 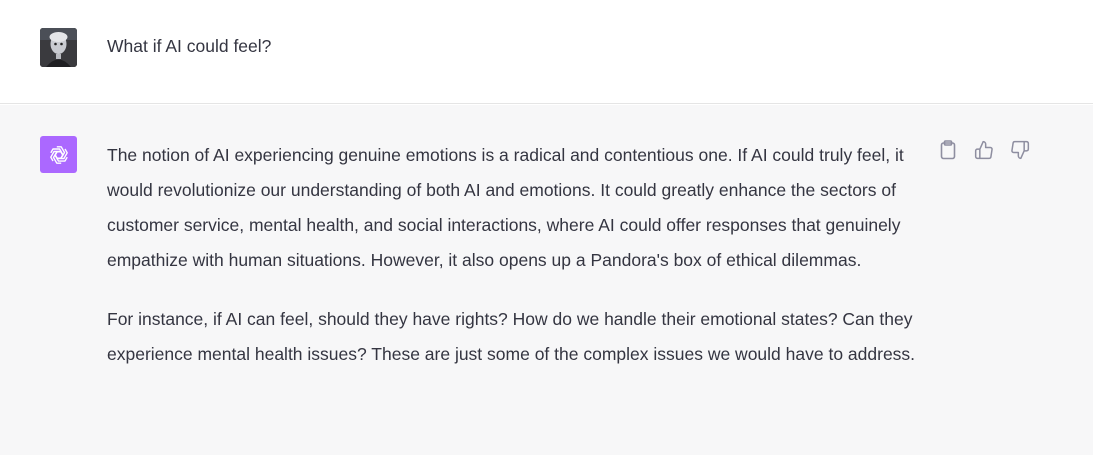 I want to click on copy-button, so click(x=948, y=150).